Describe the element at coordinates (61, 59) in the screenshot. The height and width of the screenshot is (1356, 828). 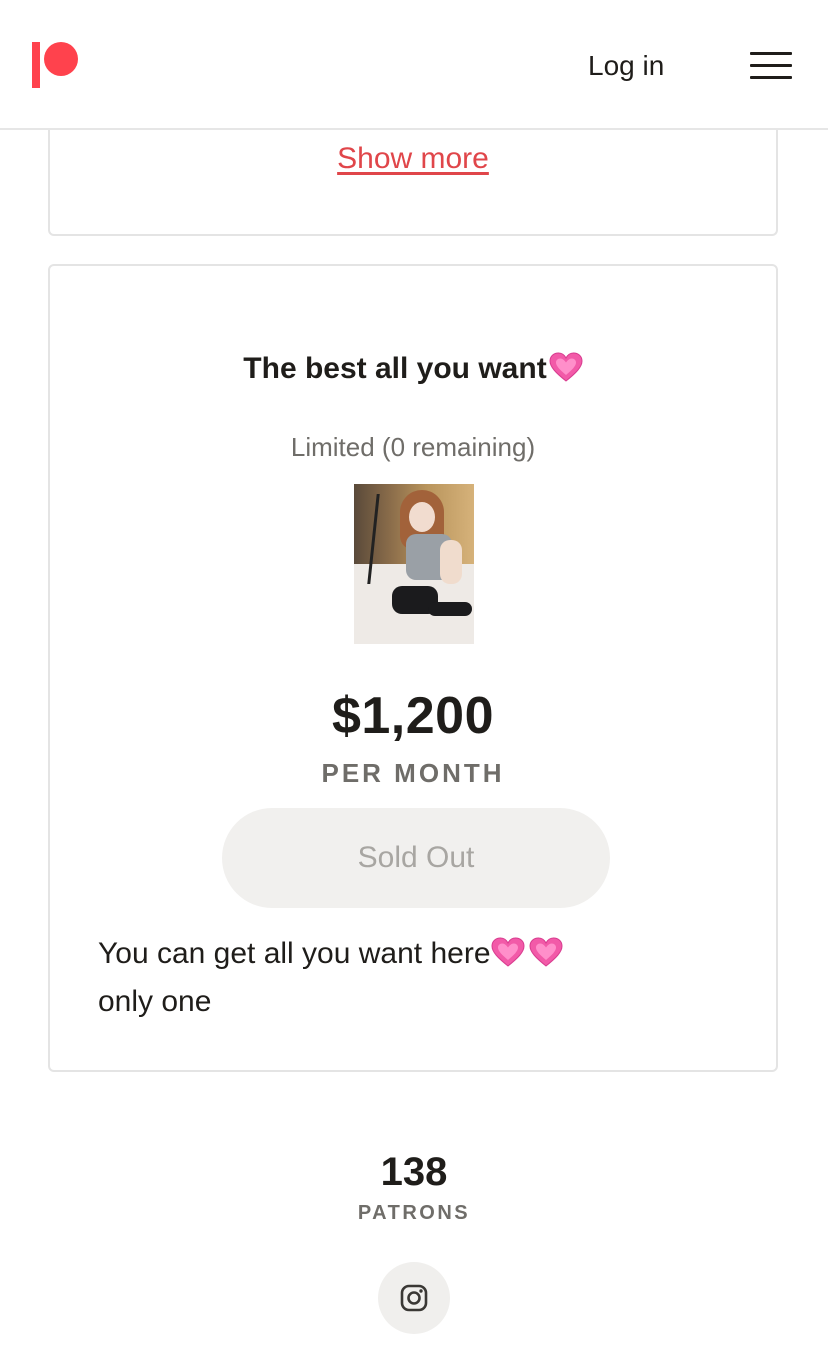
I see `logo-dot` at that location.